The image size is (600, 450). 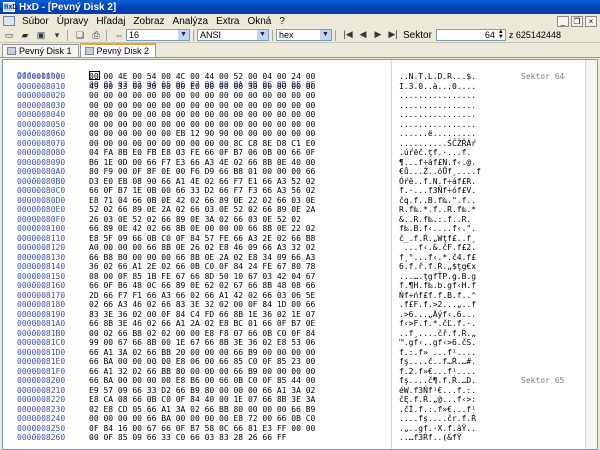 What do you see at coordinates (363, 35) in the screenshot?
I see `previous-sector-icon: ◀` at bounding box center [363, 35].